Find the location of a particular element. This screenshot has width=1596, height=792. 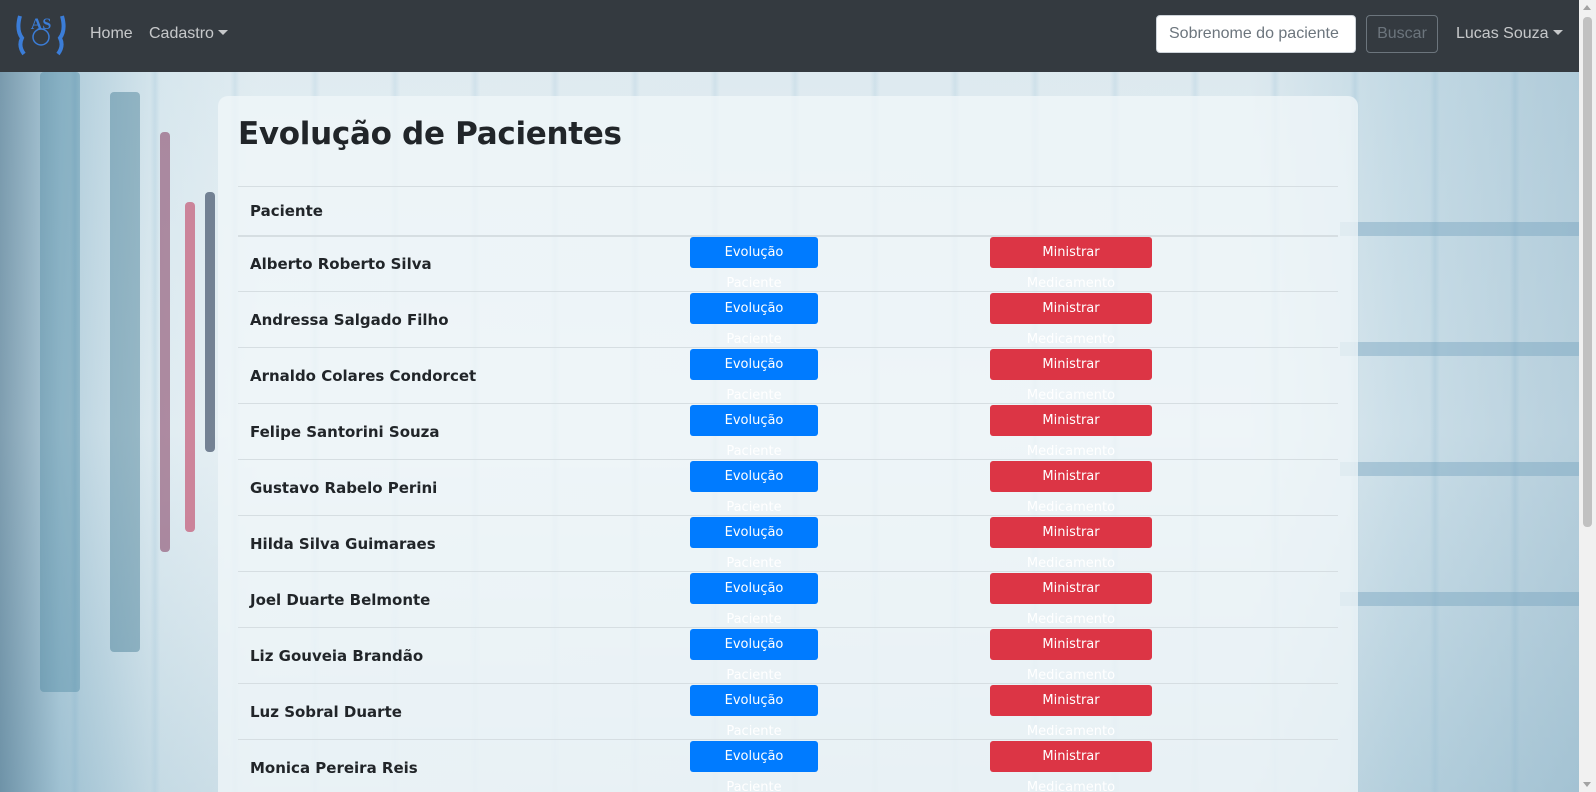

nav-cadastro-label: Cadastro is located at coordinates (181, 33).